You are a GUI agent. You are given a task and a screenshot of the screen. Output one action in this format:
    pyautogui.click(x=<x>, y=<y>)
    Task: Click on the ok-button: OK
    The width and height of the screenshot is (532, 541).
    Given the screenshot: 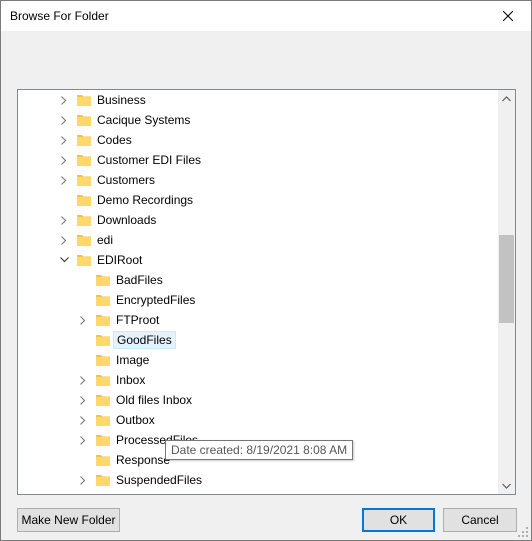 What is the action you would take?
    pyautogui.click(x=398, y=520)
    